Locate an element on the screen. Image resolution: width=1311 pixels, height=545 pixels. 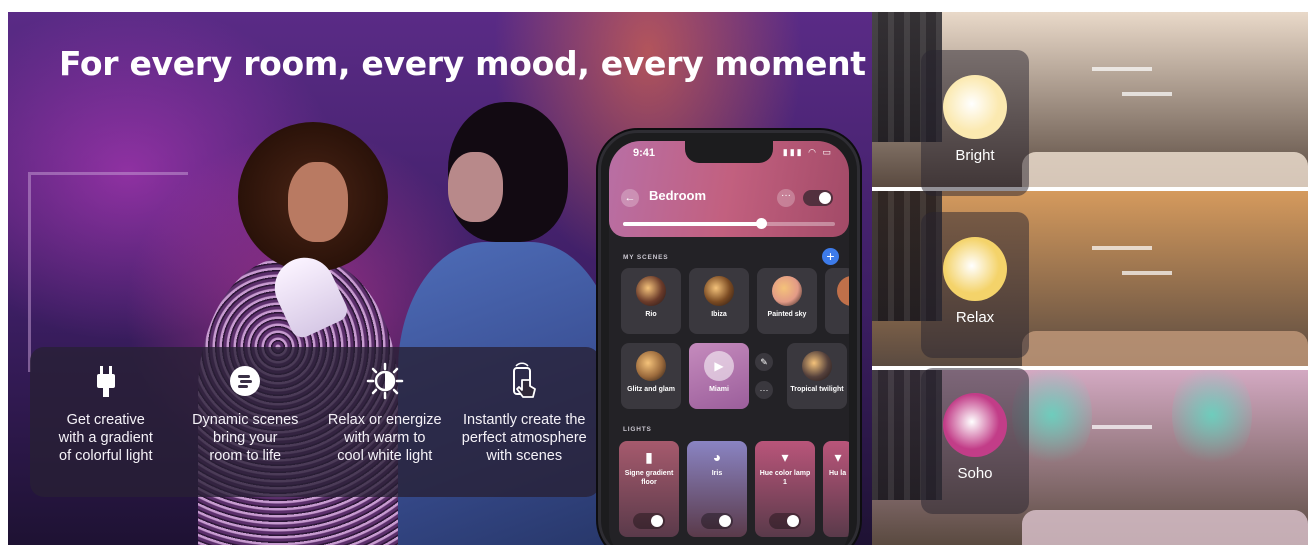
edit-scene-button: ✎ is located at coordinates (764, 362).